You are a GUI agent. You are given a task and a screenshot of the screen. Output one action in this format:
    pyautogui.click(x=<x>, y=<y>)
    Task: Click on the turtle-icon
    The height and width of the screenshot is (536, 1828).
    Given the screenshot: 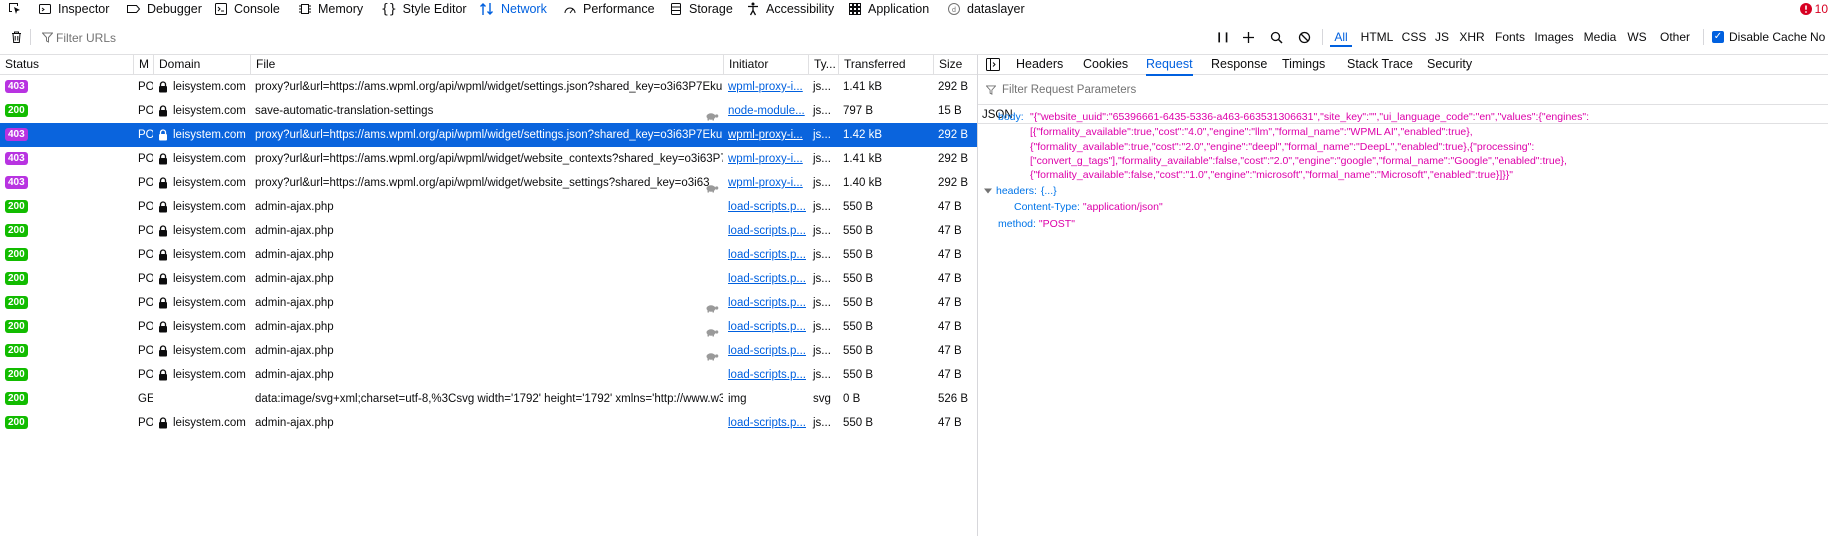 What is the action you would take?
    pyautogui.click(x=712, y=330)
    